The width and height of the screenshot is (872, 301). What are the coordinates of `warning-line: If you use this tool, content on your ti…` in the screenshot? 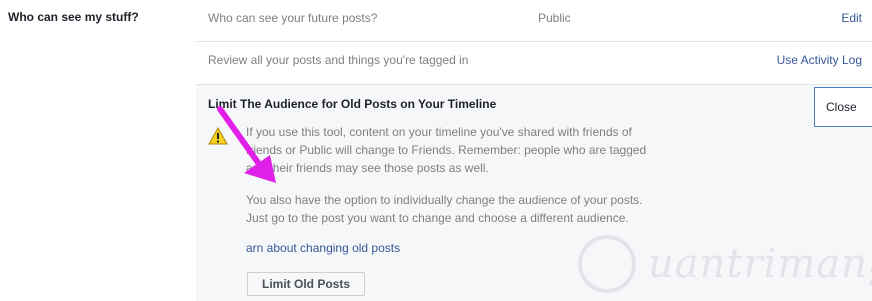 It's located at (439, 132).